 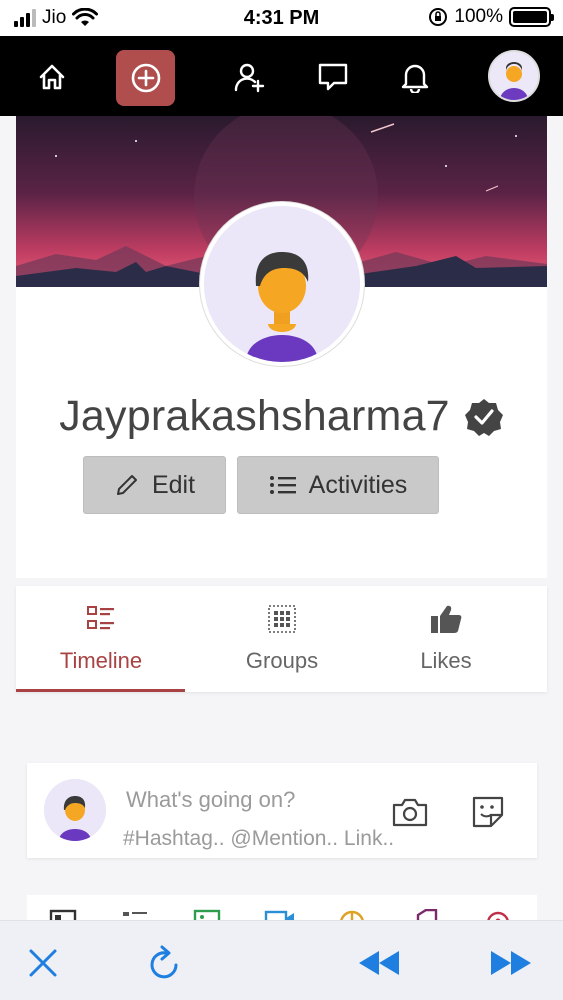 What do you see at coordinates (282, 619) in the screenshot?
I see `groups-icon` at bounding box center [282, 619].